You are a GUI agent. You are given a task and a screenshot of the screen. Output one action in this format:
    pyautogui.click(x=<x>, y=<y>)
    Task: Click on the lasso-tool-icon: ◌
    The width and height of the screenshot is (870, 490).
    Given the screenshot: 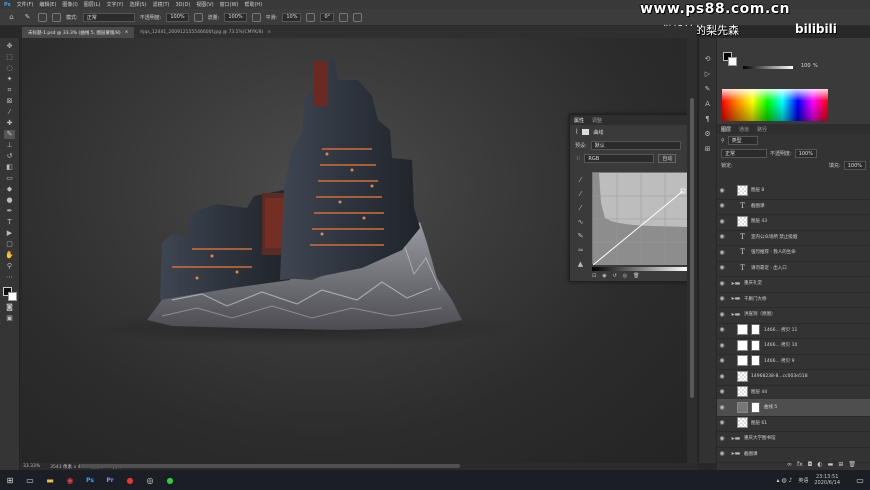 What is the action you would take?
    pyautogui.click(x=9, y=68)
    